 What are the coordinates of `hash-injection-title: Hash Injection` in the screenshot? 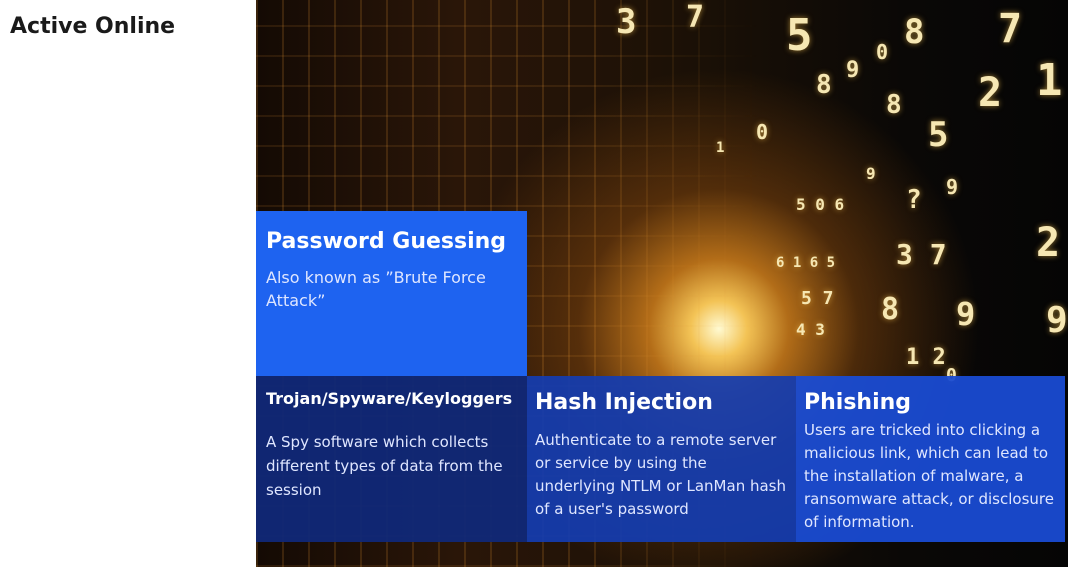 It's located at (624, 402).